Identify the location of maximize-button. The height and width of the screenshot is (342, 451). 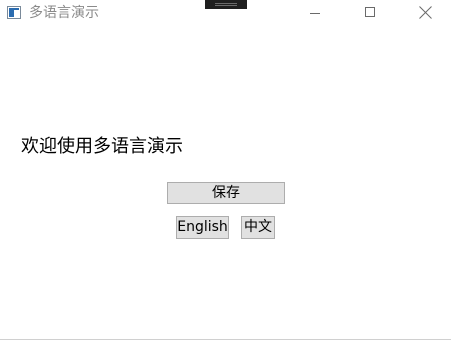
(370, 14).